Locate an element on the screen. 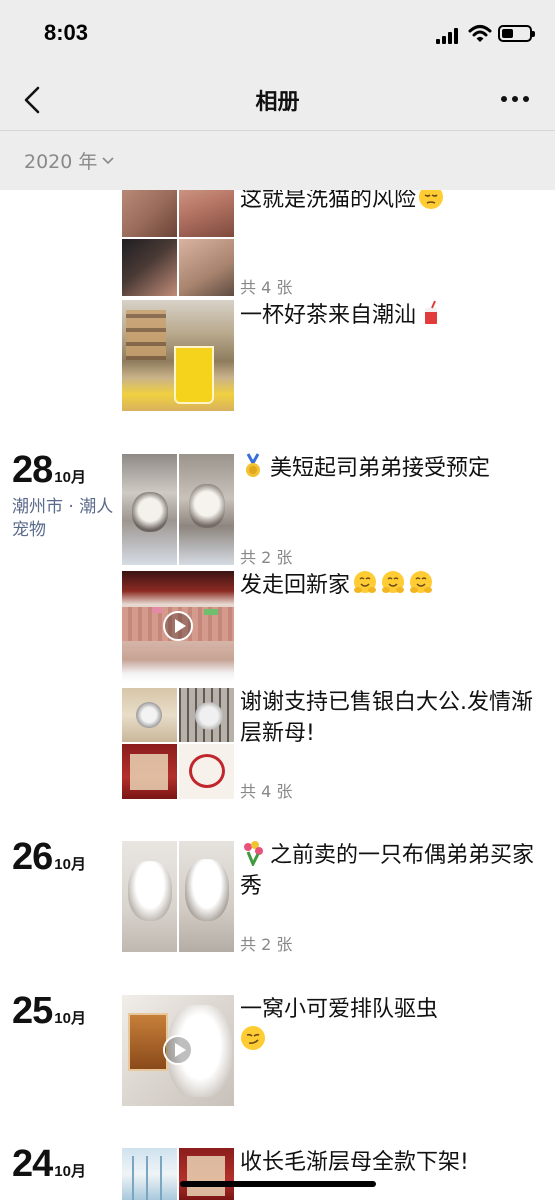 The height and width of the screenshot is (1200, 555). day-number: 24 is located at coordinates (32, 1164).